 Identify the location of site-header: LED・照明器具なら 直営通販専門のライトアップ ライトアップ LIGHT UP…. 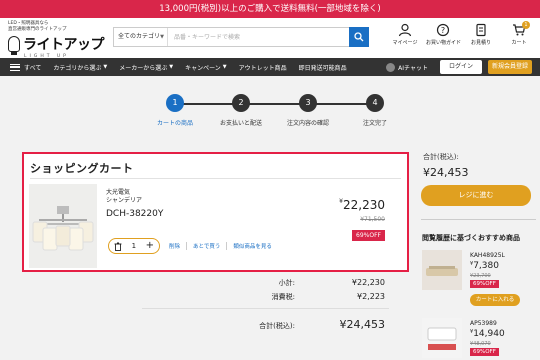
(270, 38).